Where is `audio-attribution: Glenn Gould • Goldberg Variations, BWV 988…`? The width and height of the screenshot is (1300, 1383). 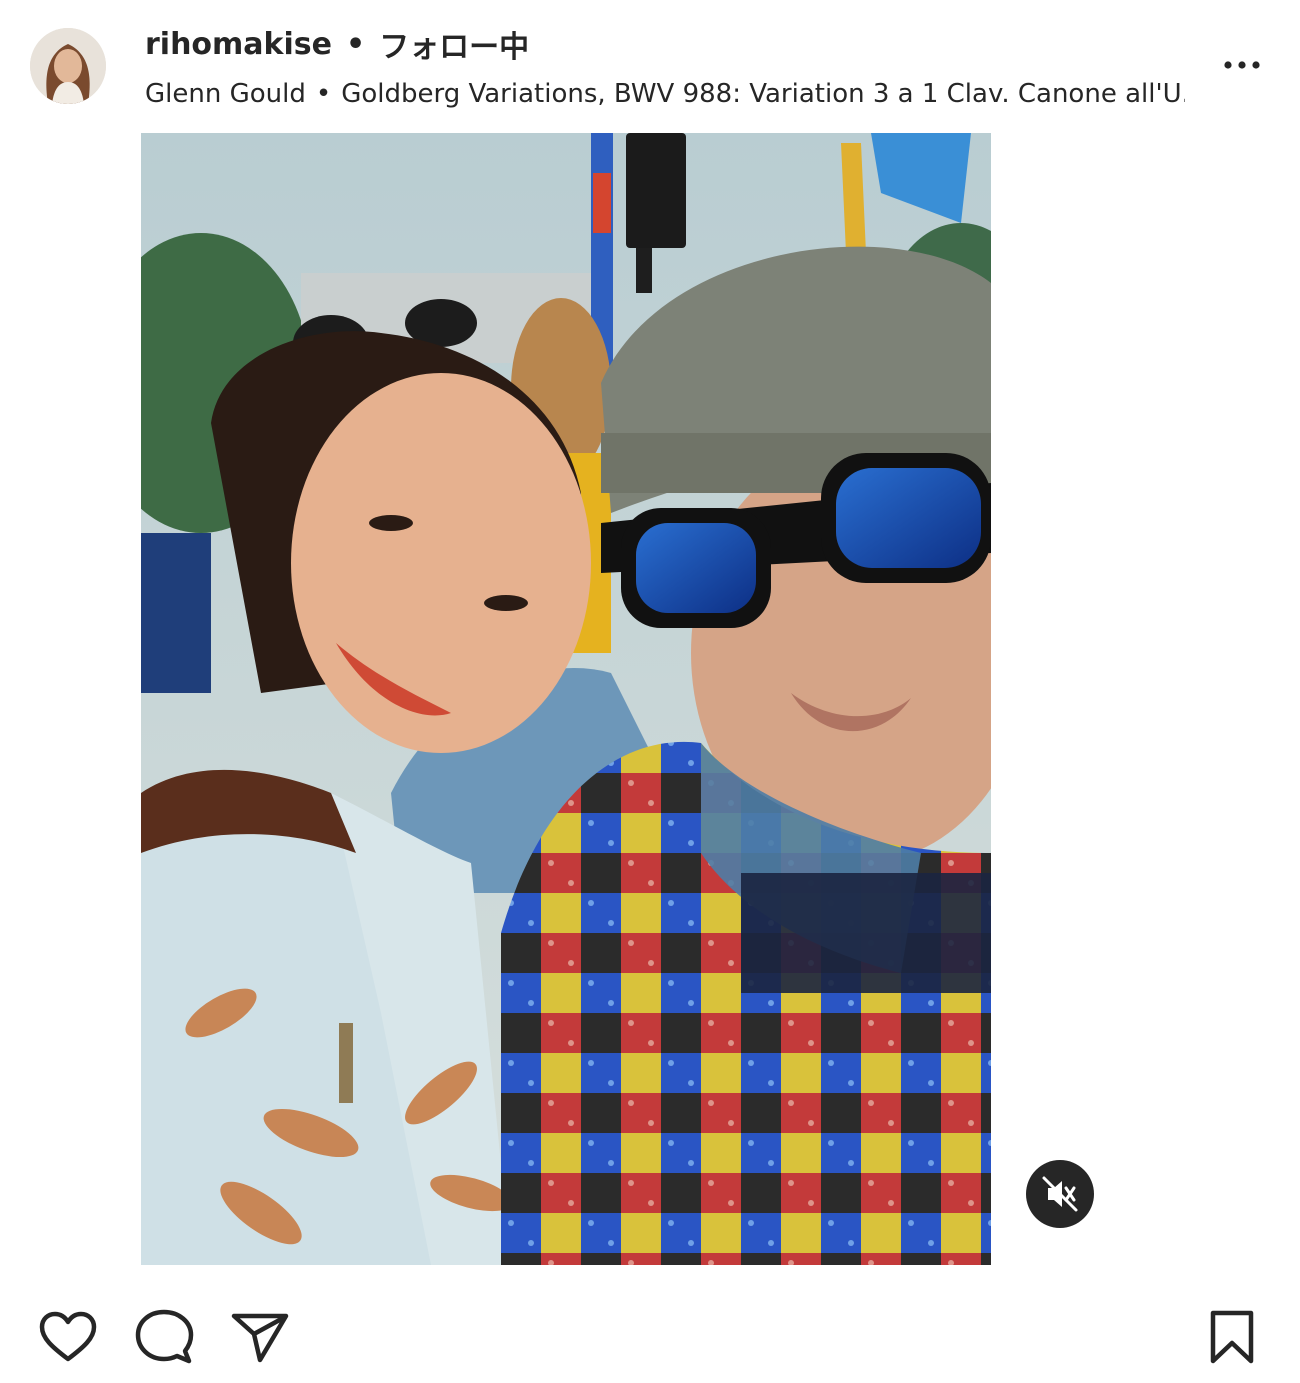
audio-attribution: Glenn Gould • Goldberg Variations, BWV 988… is located at coordinates (665, 94).